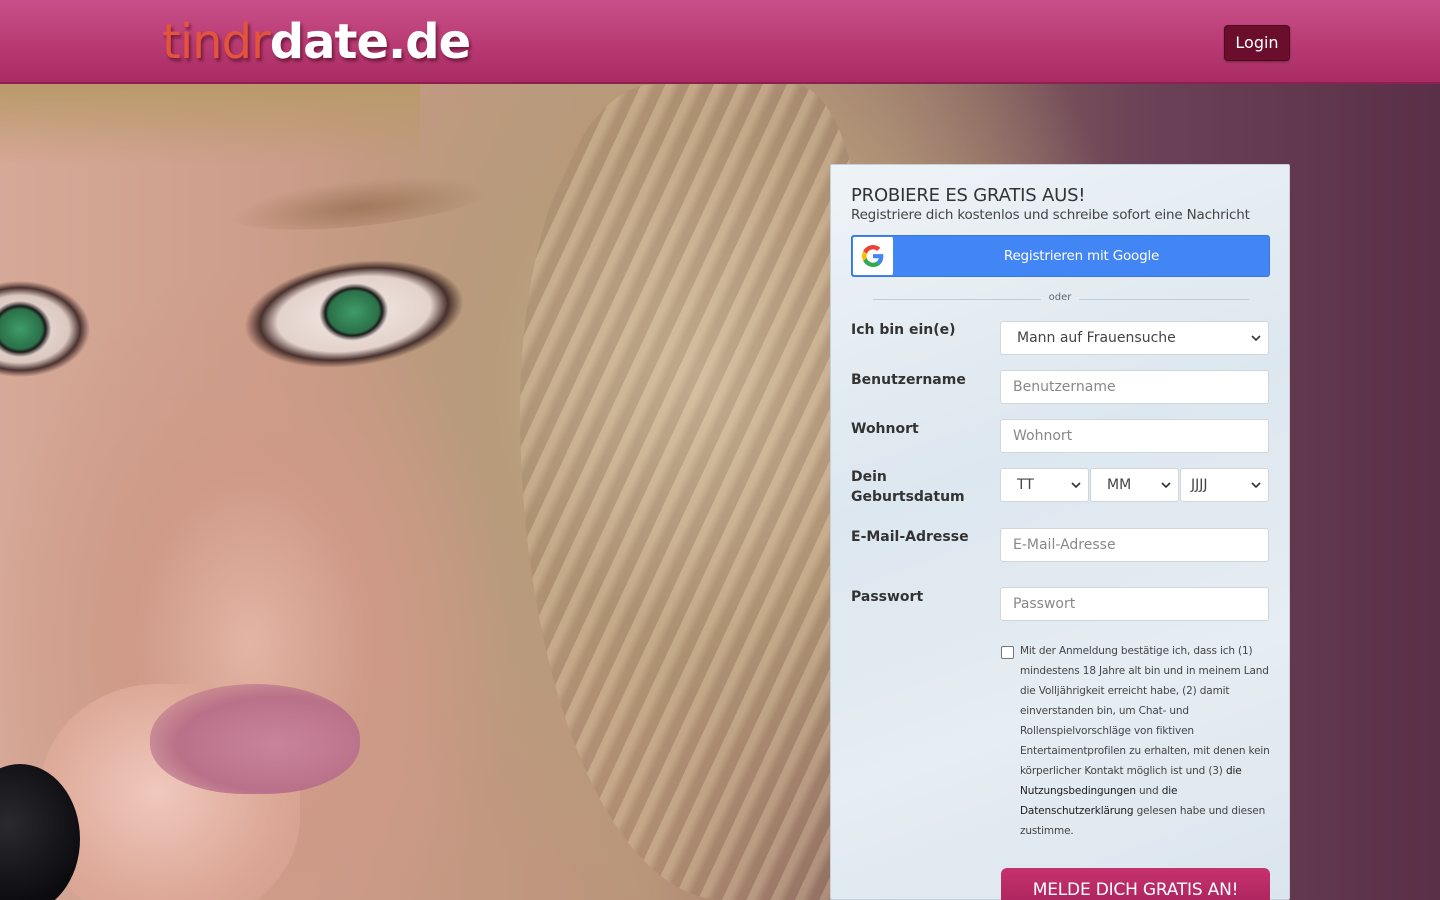 The width and height of the screenshot is (1440, 900). Describe the element at coordinates (1060, 297) in the screenshot. I see `divider-or: oder` at that location.